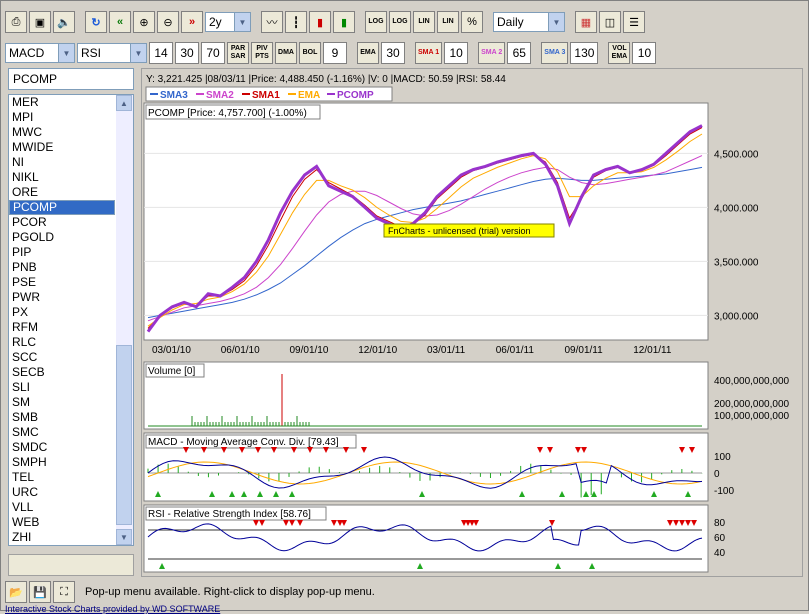  I want to click on macd-slow-input: 30, so click(187, 53).